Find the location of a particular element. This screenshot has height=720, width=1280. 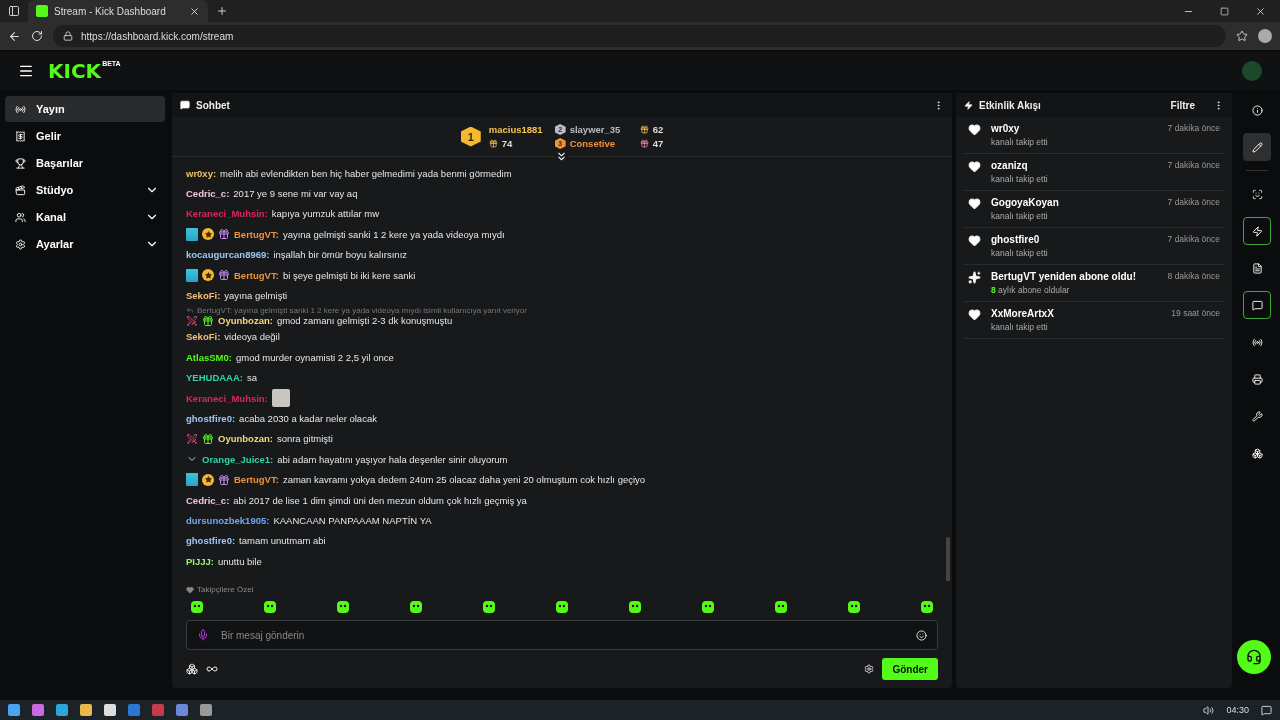

chat-message: zaman kavramı yokya dedem 24üm 25 olacaz daha yeni 20 olmuştum cok hızlı geçiyo is located at coordinates (464, 480).